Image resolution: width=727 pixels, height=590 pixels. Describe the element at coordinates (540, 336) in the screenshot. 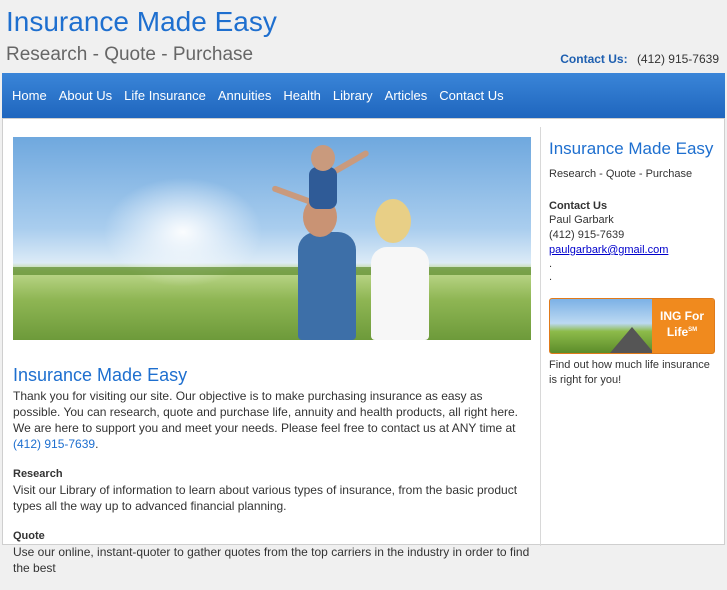

I see `column-divider` at that location.